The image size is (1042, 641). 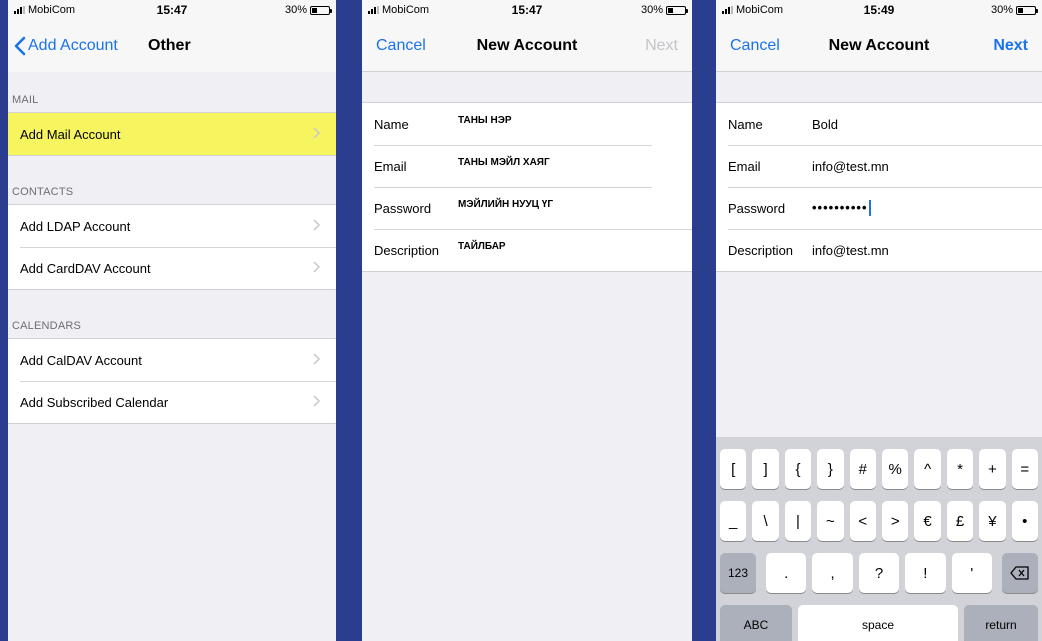 I want to click on field-value-wrap: ••••••••••, so click(x=841, y=208).